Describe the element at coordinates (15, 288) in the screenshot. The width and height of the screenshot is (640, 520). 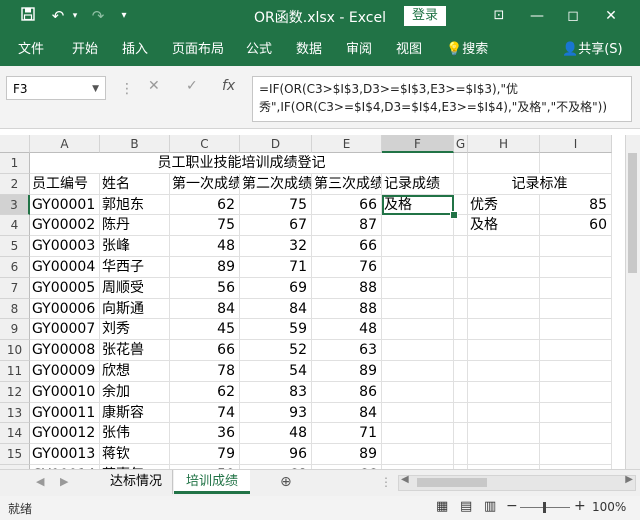
I see `row-header-7: 7` at that location.